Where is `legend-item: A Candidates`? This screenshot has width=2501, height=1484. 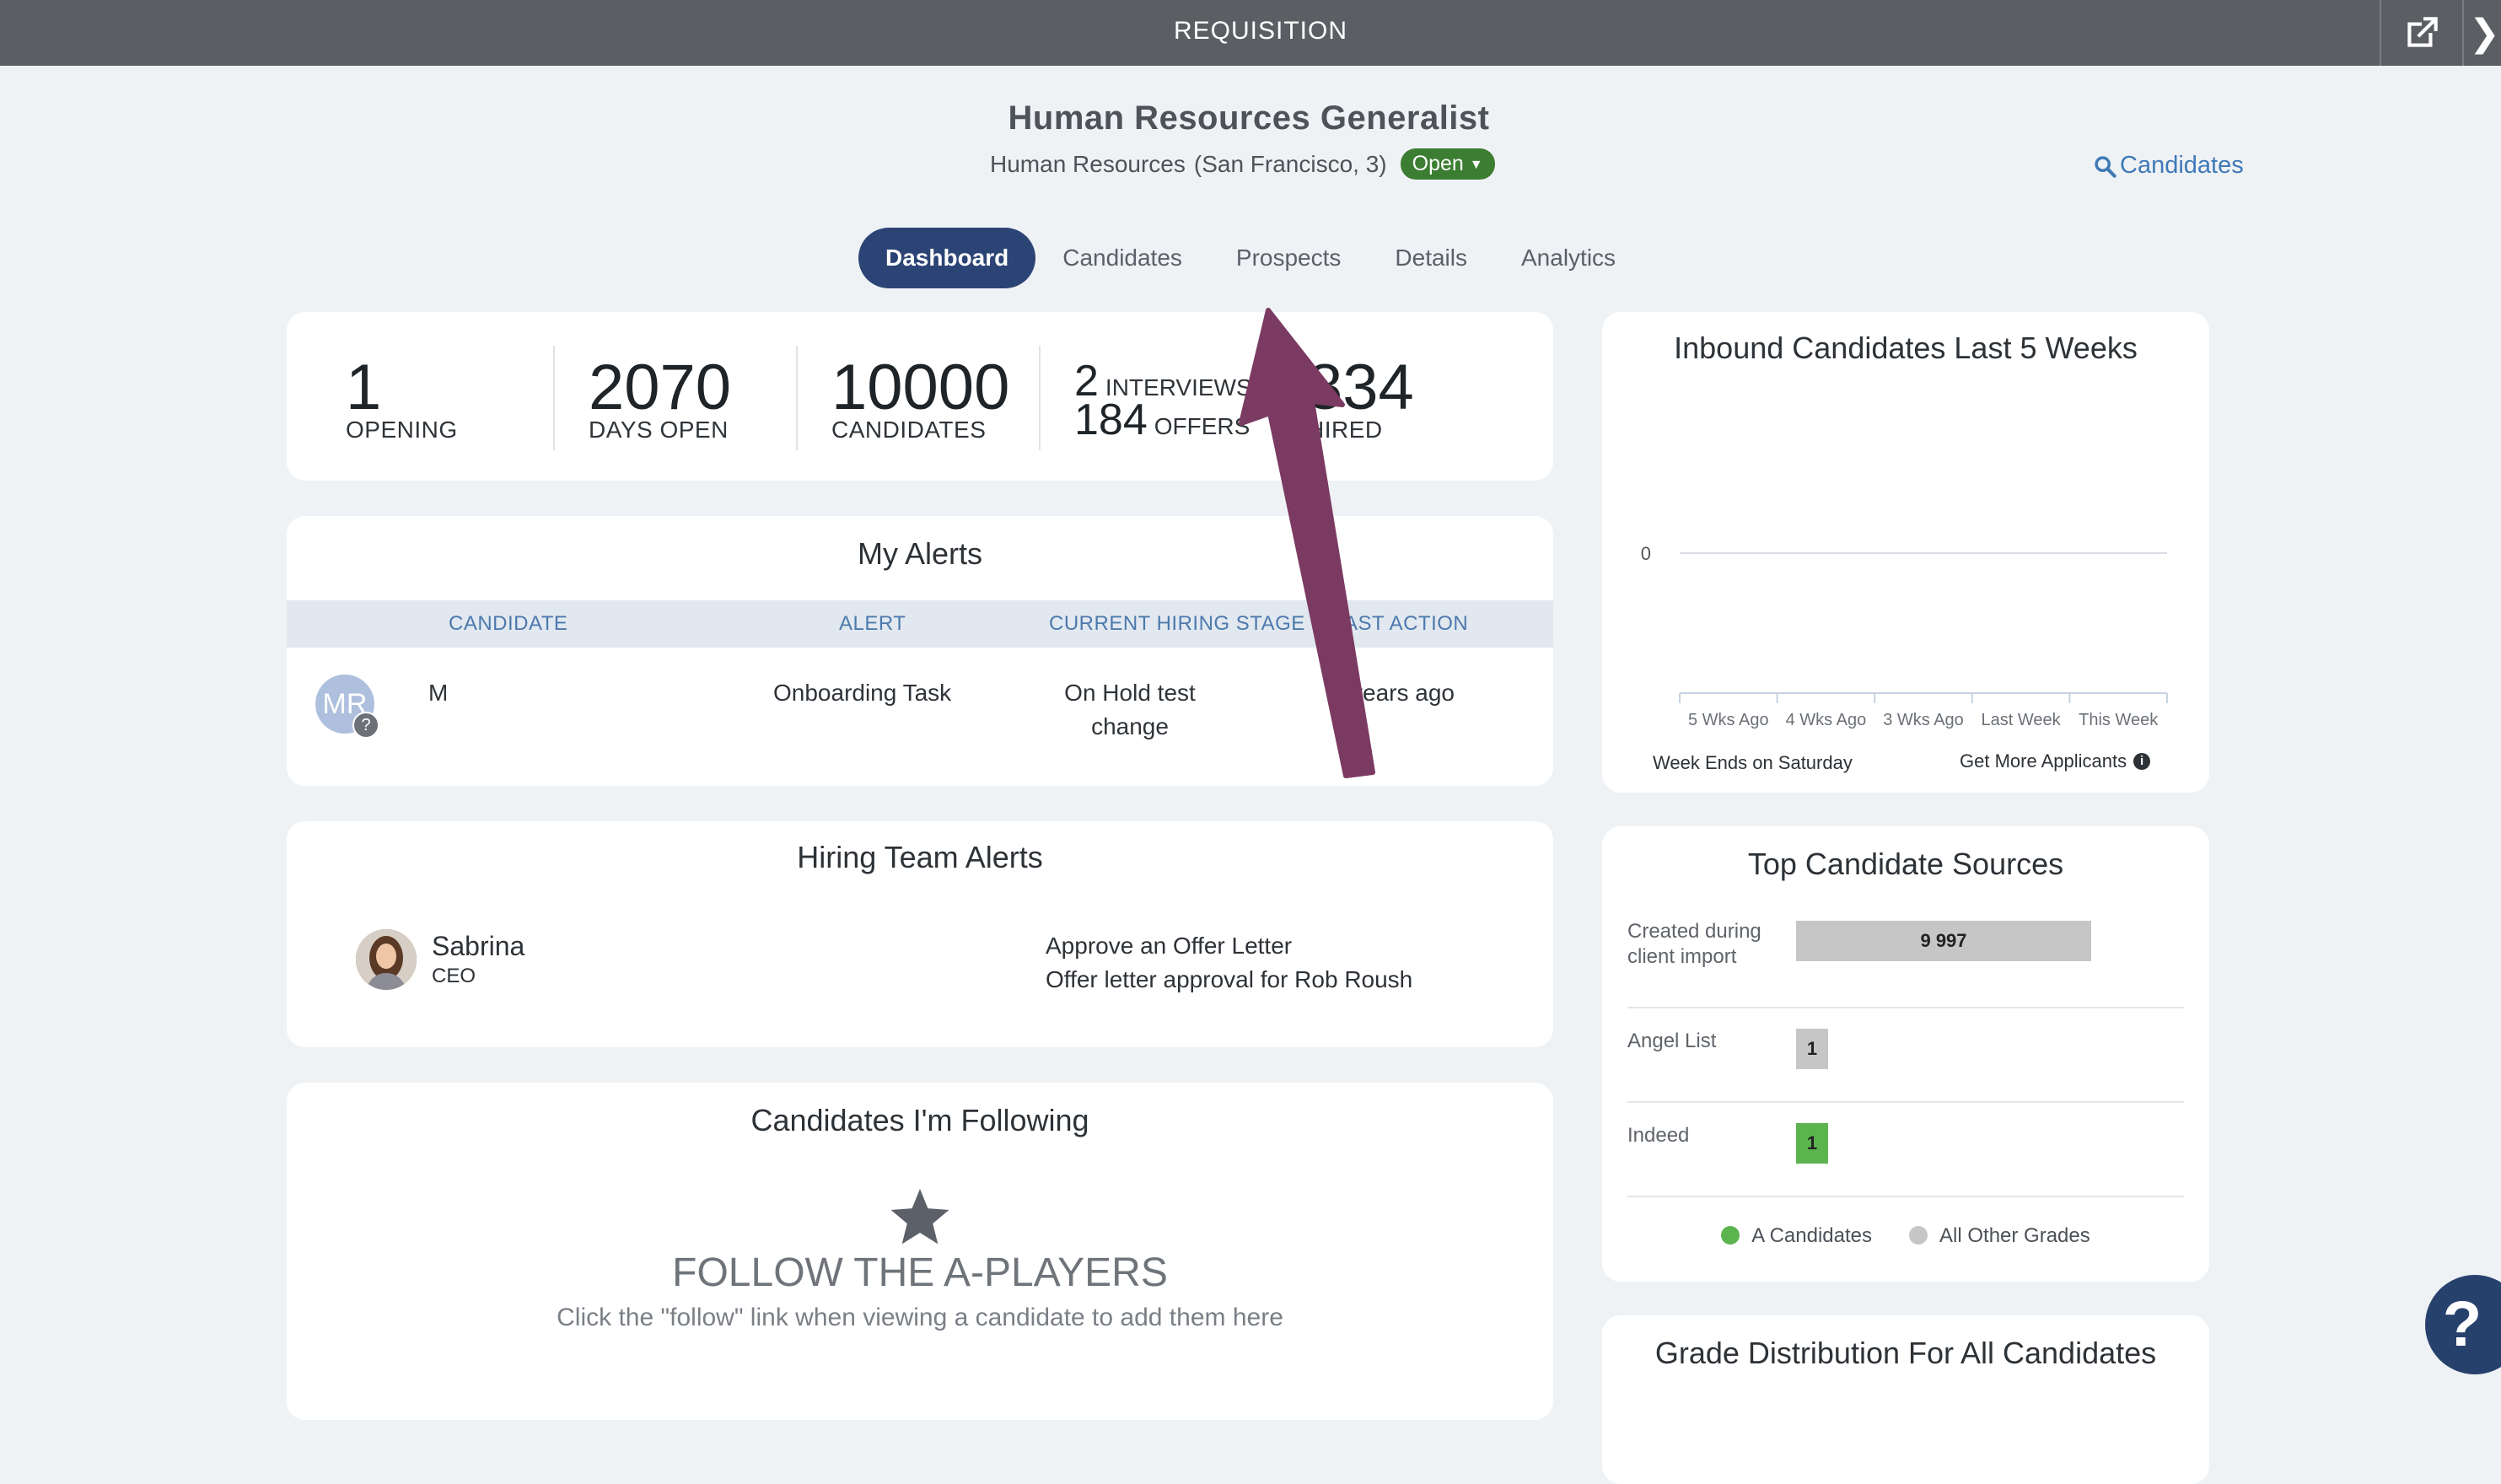
legend-item: A Candidates is located at coordinates (1796, 1236).